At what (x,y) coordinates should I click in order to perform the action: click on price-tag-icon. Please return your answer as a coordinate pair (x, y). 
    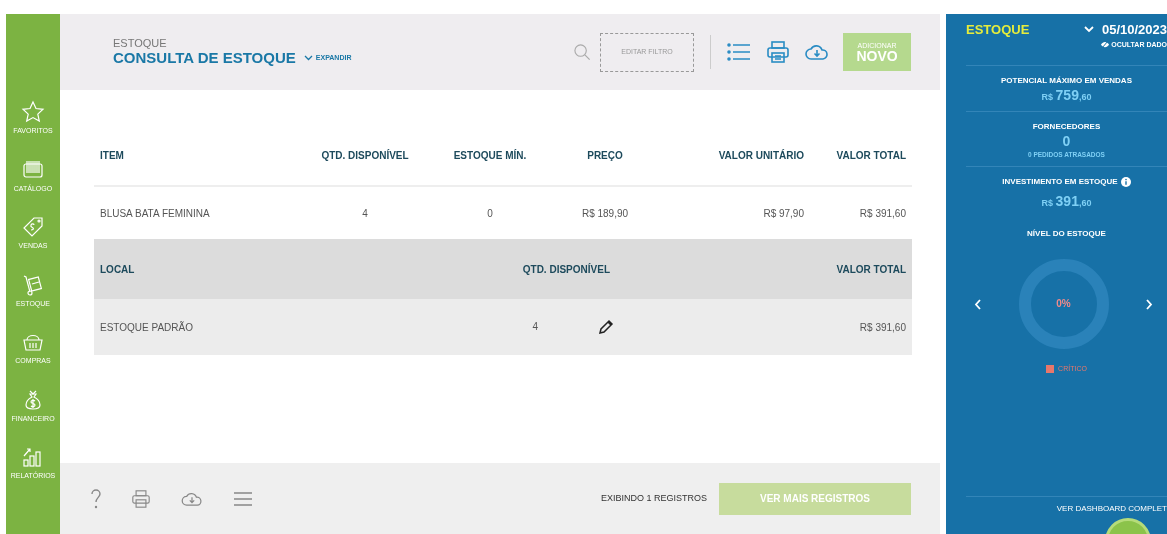
    Looking at the image, I should click on (33, 227).